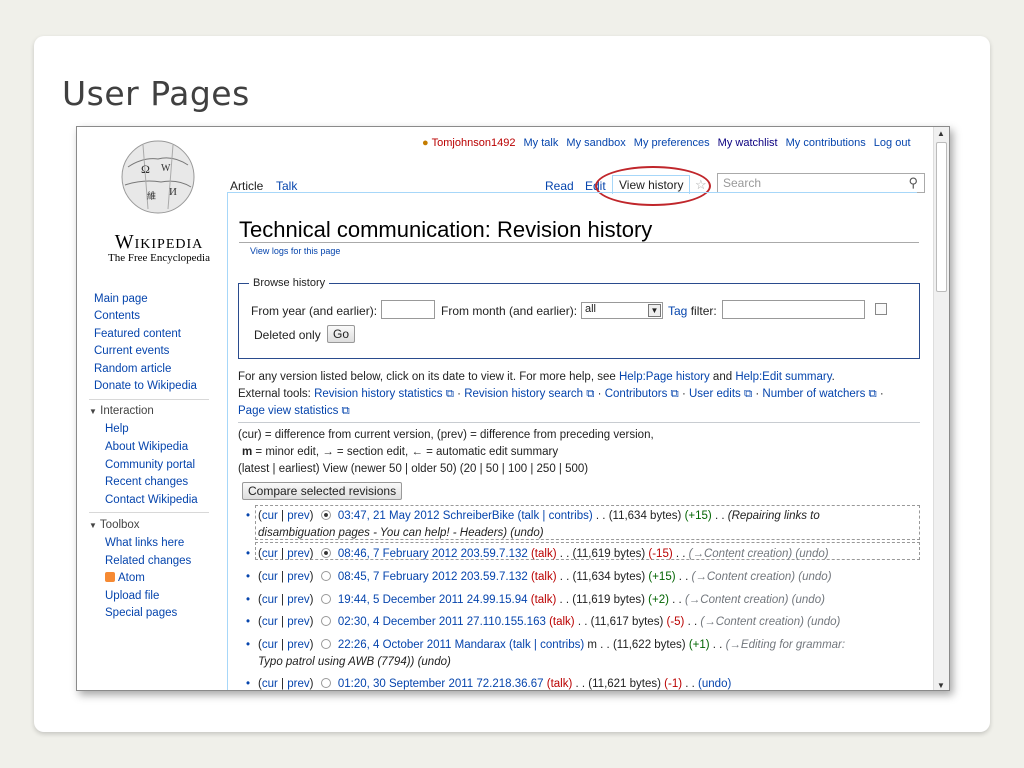 This screenshot has width=1024, height=768. What do you see at coordinates (405, 684) in the screenshot?
I see `revision-date: 01:20, 30 September 2011` at bounding box center [405, 684].